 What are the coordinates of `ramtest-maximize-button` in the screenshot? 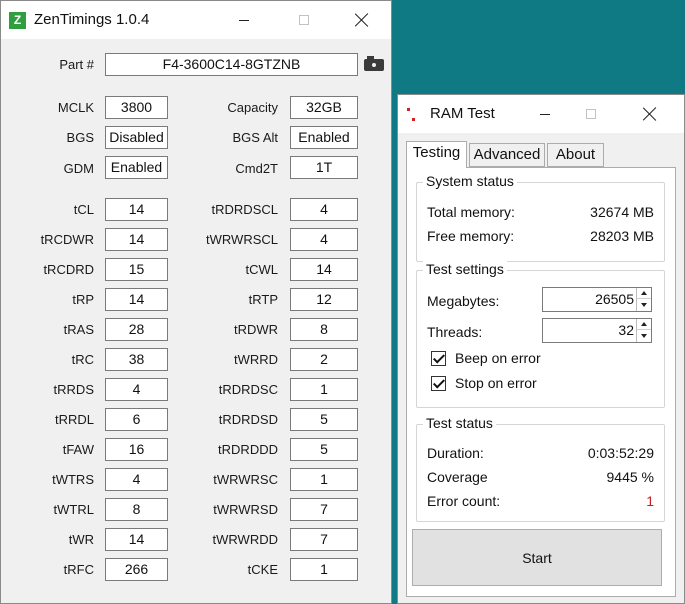 It's located at (591, 114).